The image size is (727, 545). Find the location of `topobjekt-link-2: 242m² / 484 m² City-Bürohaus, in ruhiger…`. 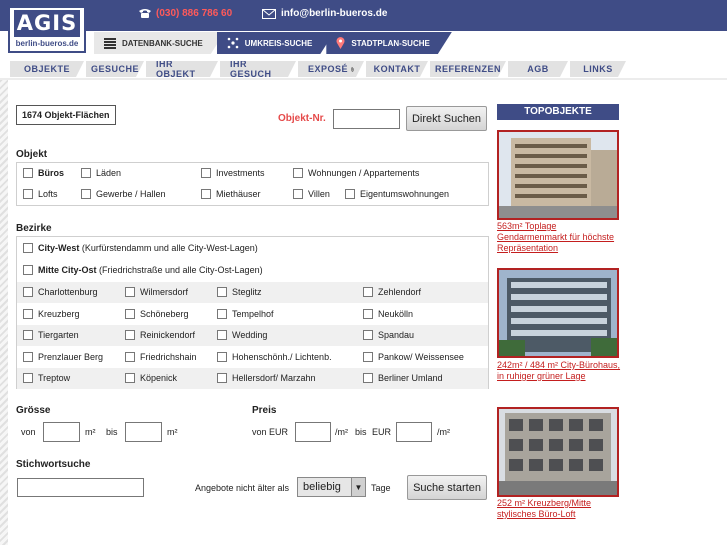

topobjekt-link-2: 242m² / 484 m² City-Bürohaus, in ruhiger… is located at coordinates (559, 371).